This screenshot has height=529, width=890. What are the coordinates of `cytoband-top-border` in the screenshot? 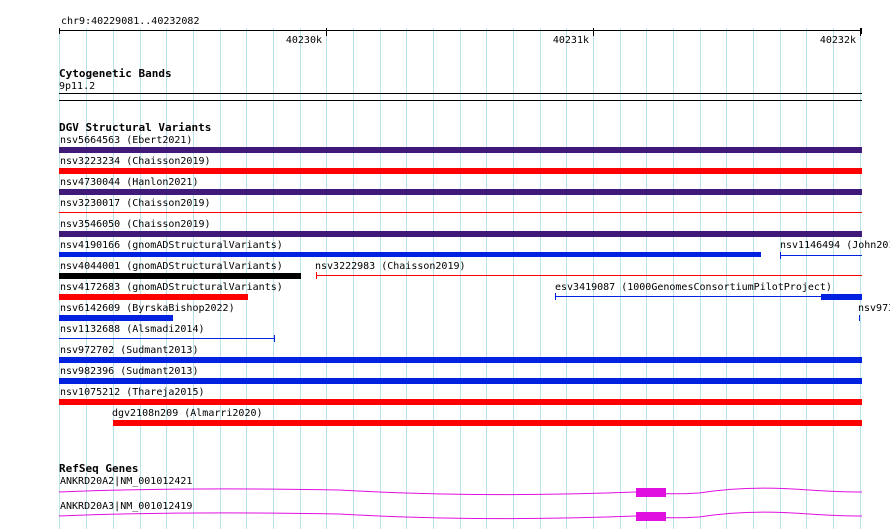 It's located at (460, 93).